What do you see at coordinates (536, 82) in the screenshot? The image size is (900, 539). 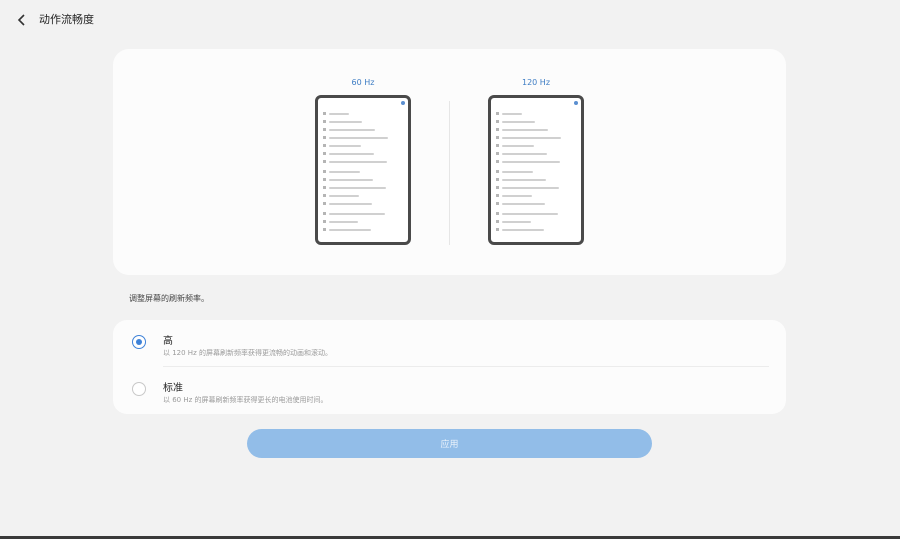 I see `preview-label-120hz: 120 Hz` at bounding box center [536, 82].